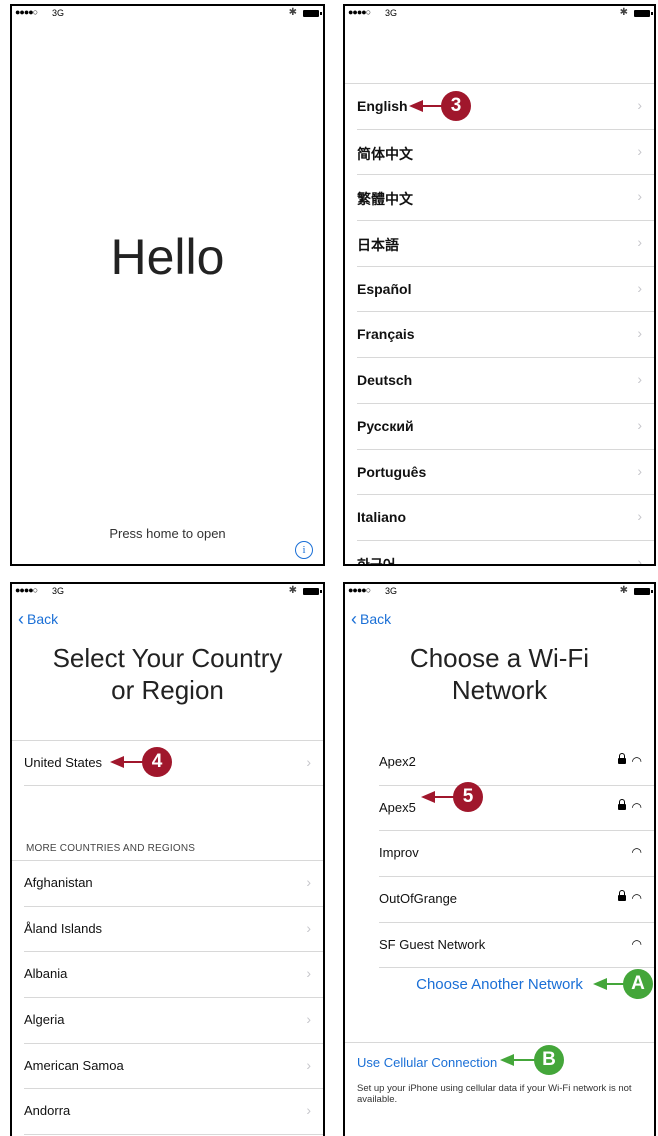 This screenshot has width=658, height=1136. What do you see at coordinates (382, 106) in the screenshot?
I see `language-label: English` at bounding box center [382, 106].